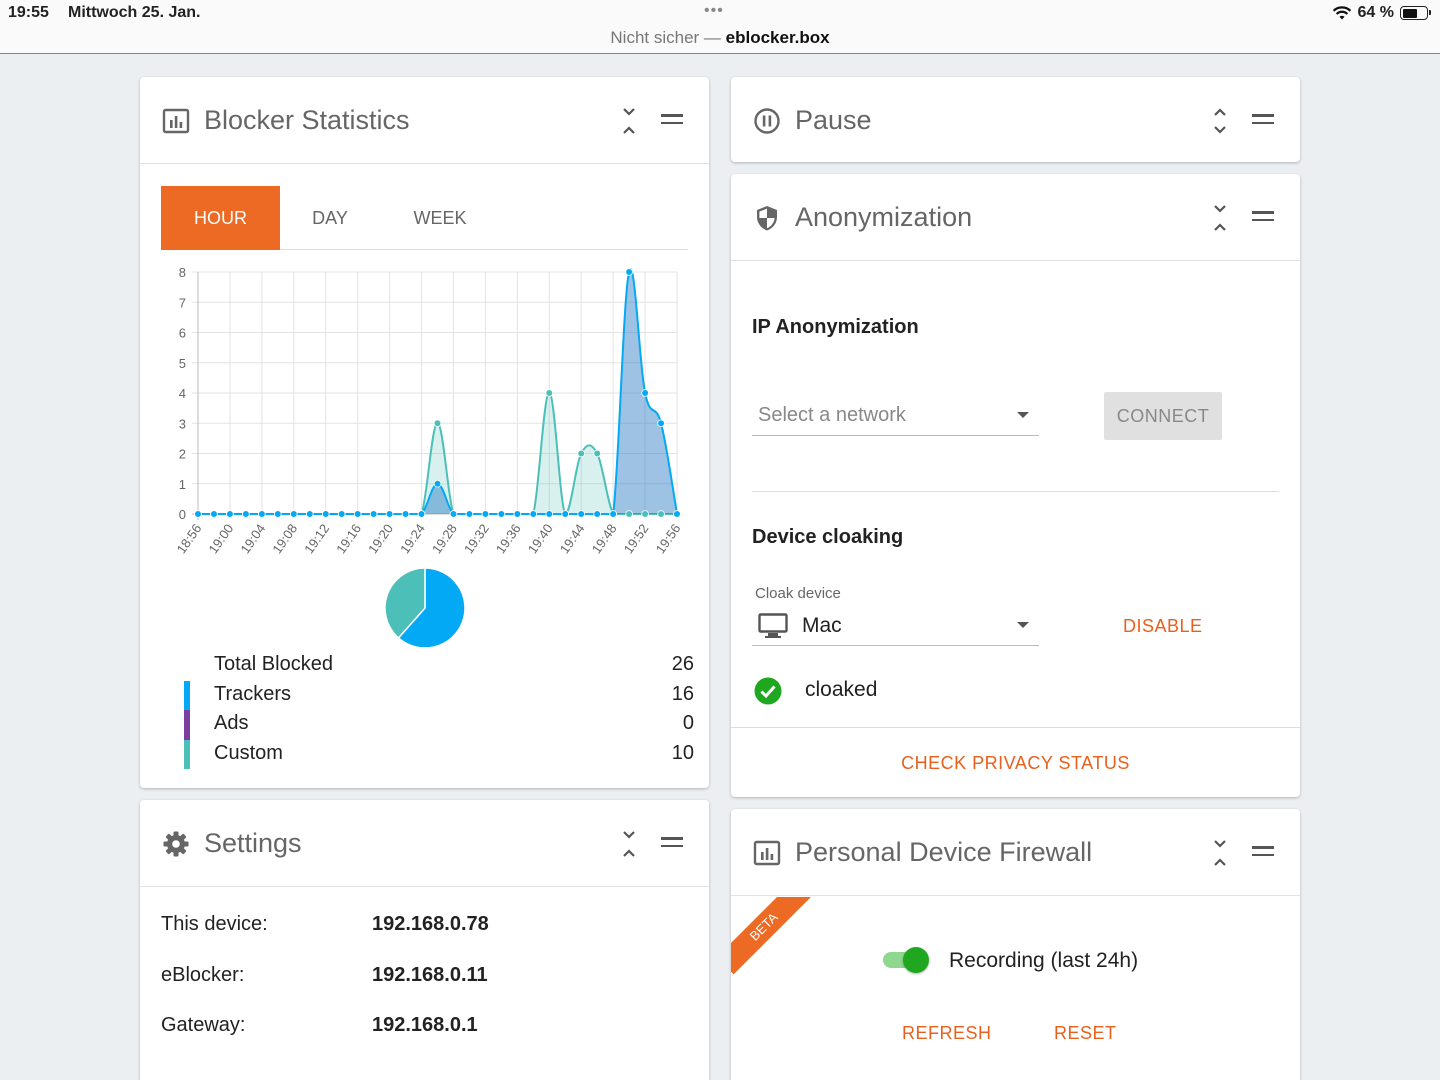 The image size is (1440, 1080). What do you see at coordinates (688, 723) in the screenshot?
I see `legend-value: 0` at bounding box center [688, 723].